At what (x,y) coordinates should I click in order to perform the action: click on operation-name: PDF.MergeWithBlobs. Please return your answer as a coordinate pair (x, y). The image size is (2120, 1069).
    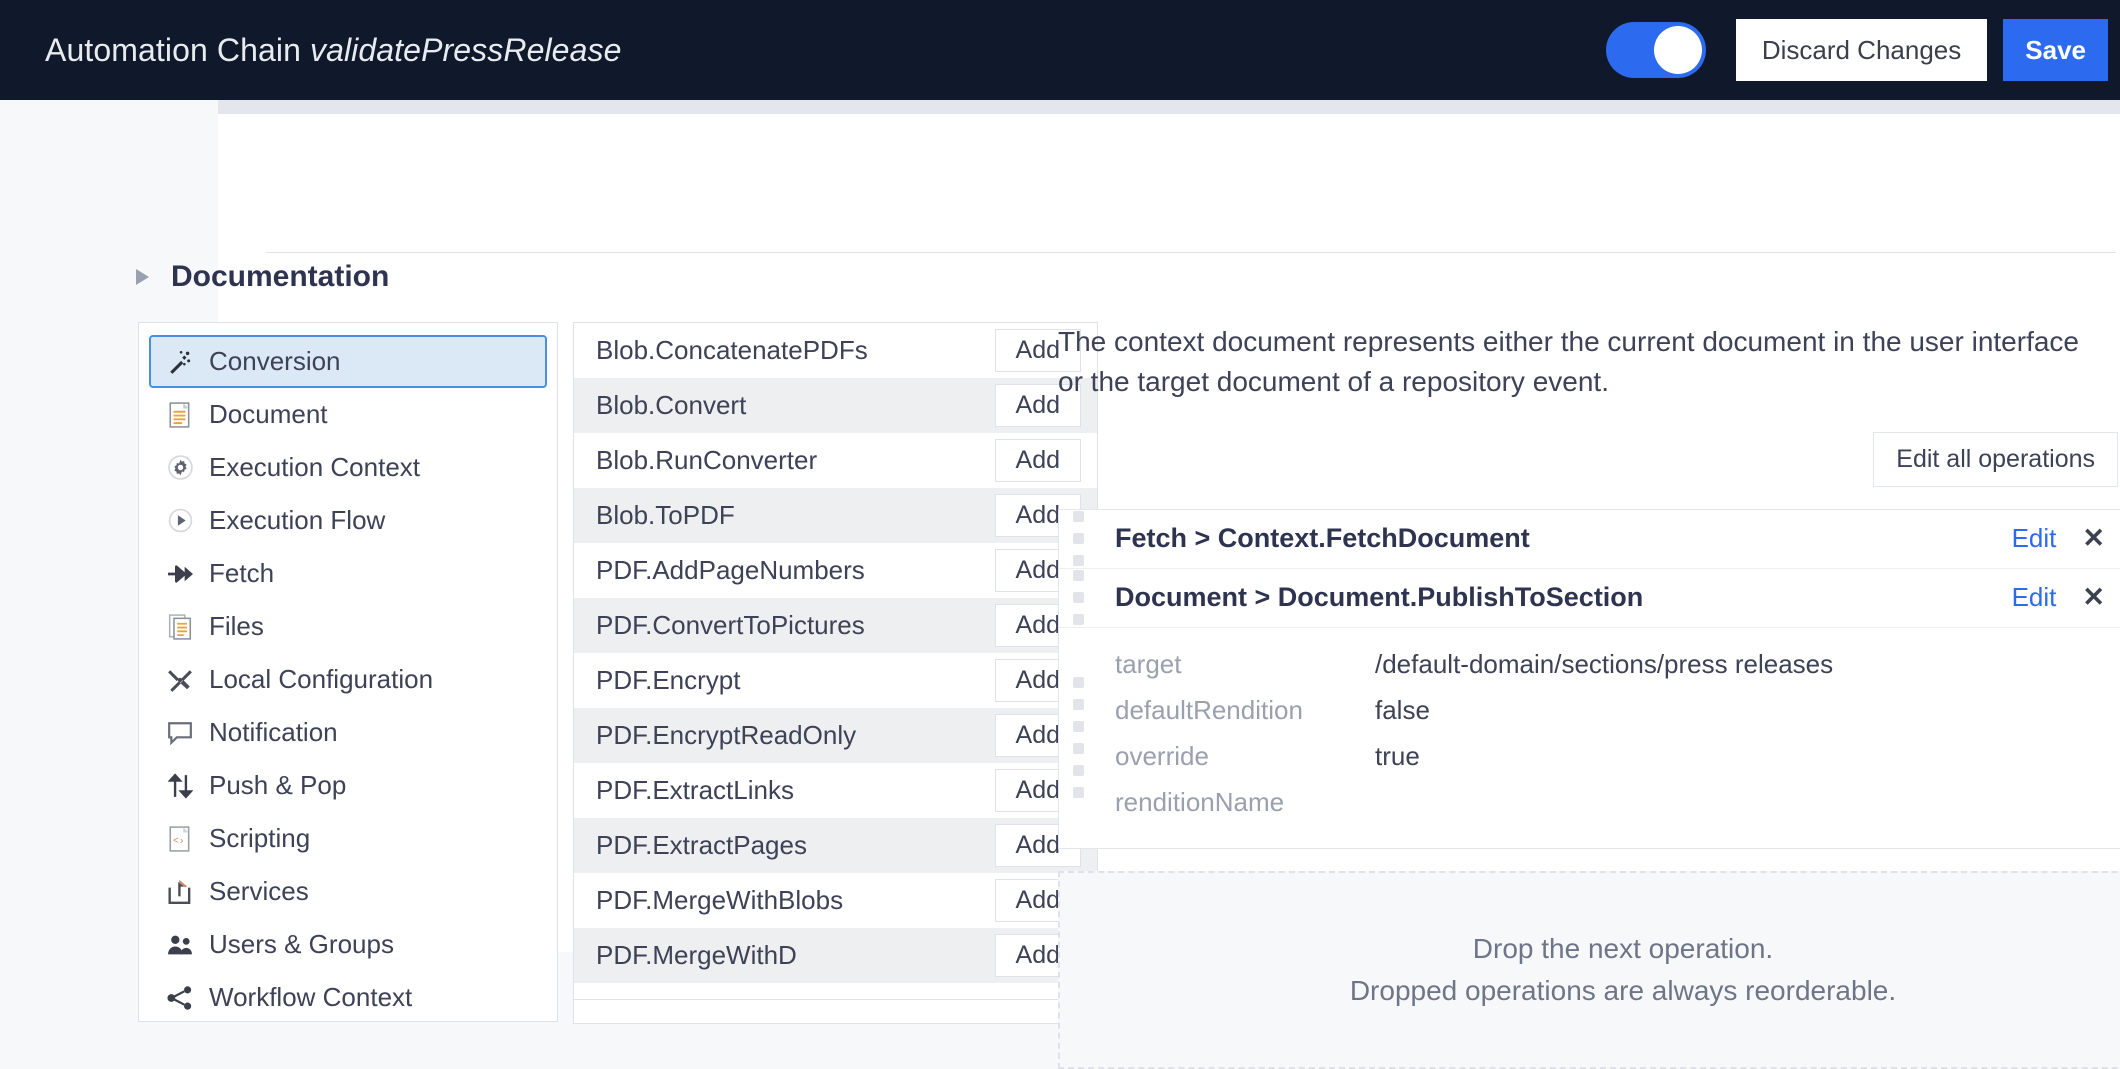
    Looking at the image, I should click on (720, 900).